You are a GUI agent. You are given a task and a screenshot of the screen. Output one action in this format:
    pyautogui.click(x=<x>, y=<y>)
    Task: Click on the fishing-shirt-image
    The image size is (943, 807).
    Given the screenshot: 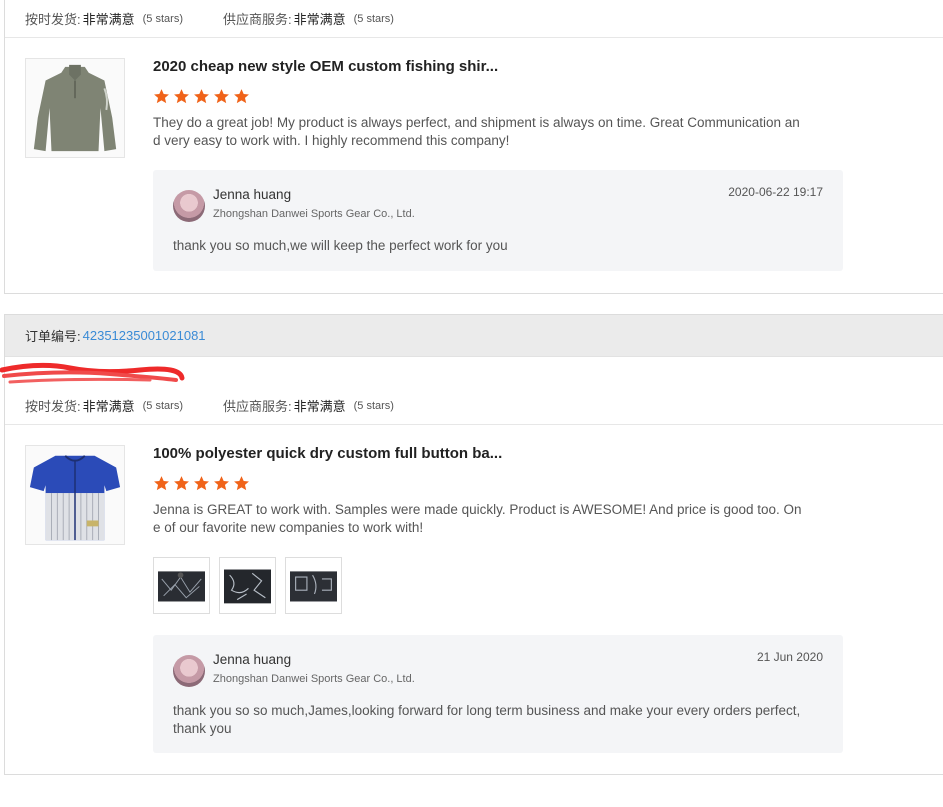 What is the action you would take?
    pyautogui.click(x=75, y=108)
    